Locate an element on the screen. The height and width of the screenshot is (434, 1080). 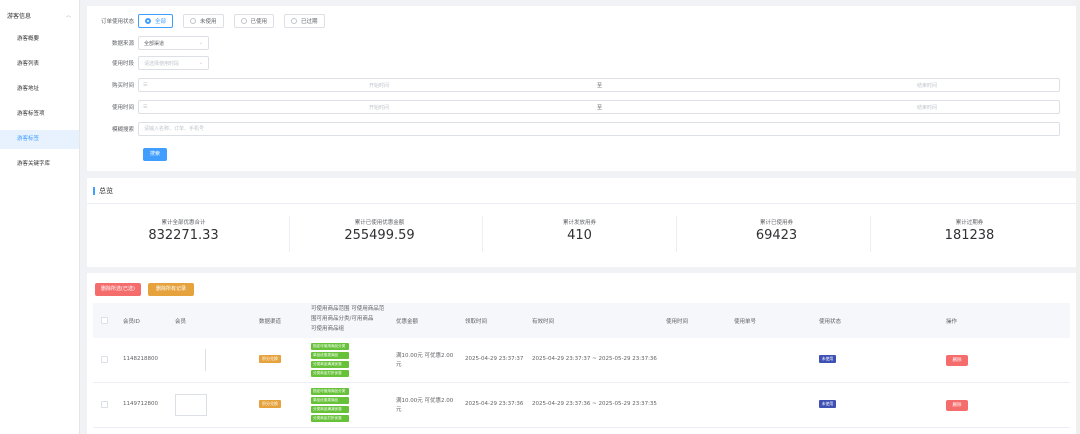
status-option-label: 已过期 is located at coordinates (309, 22).